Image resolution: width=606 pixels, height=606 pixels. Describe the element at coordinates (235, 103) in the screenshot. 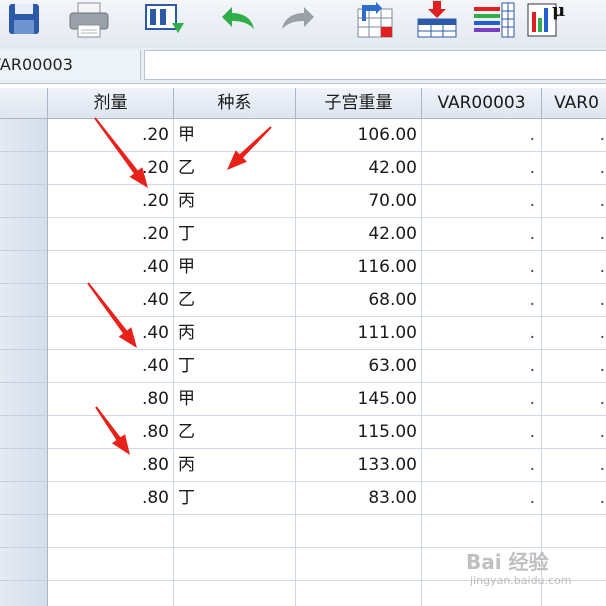

I see `column-header: 种系` at that location.